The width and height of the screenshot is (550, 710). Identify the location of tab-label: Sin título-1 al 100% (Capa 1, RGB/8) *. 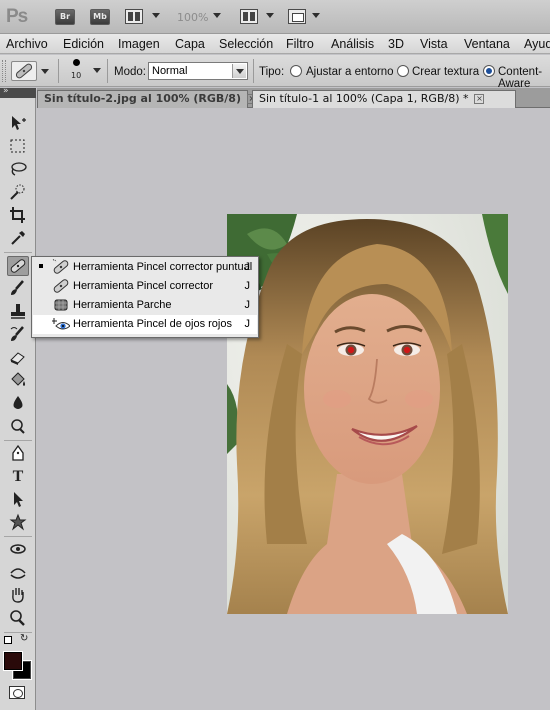
(364, 98).